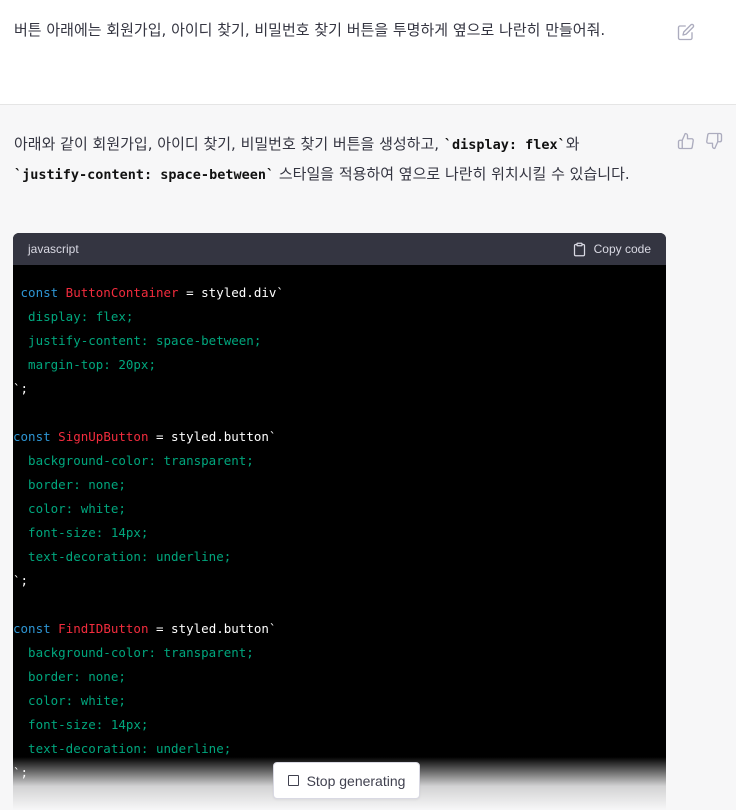  I want to click on code-token: FindIDButton, so click(99, 628).